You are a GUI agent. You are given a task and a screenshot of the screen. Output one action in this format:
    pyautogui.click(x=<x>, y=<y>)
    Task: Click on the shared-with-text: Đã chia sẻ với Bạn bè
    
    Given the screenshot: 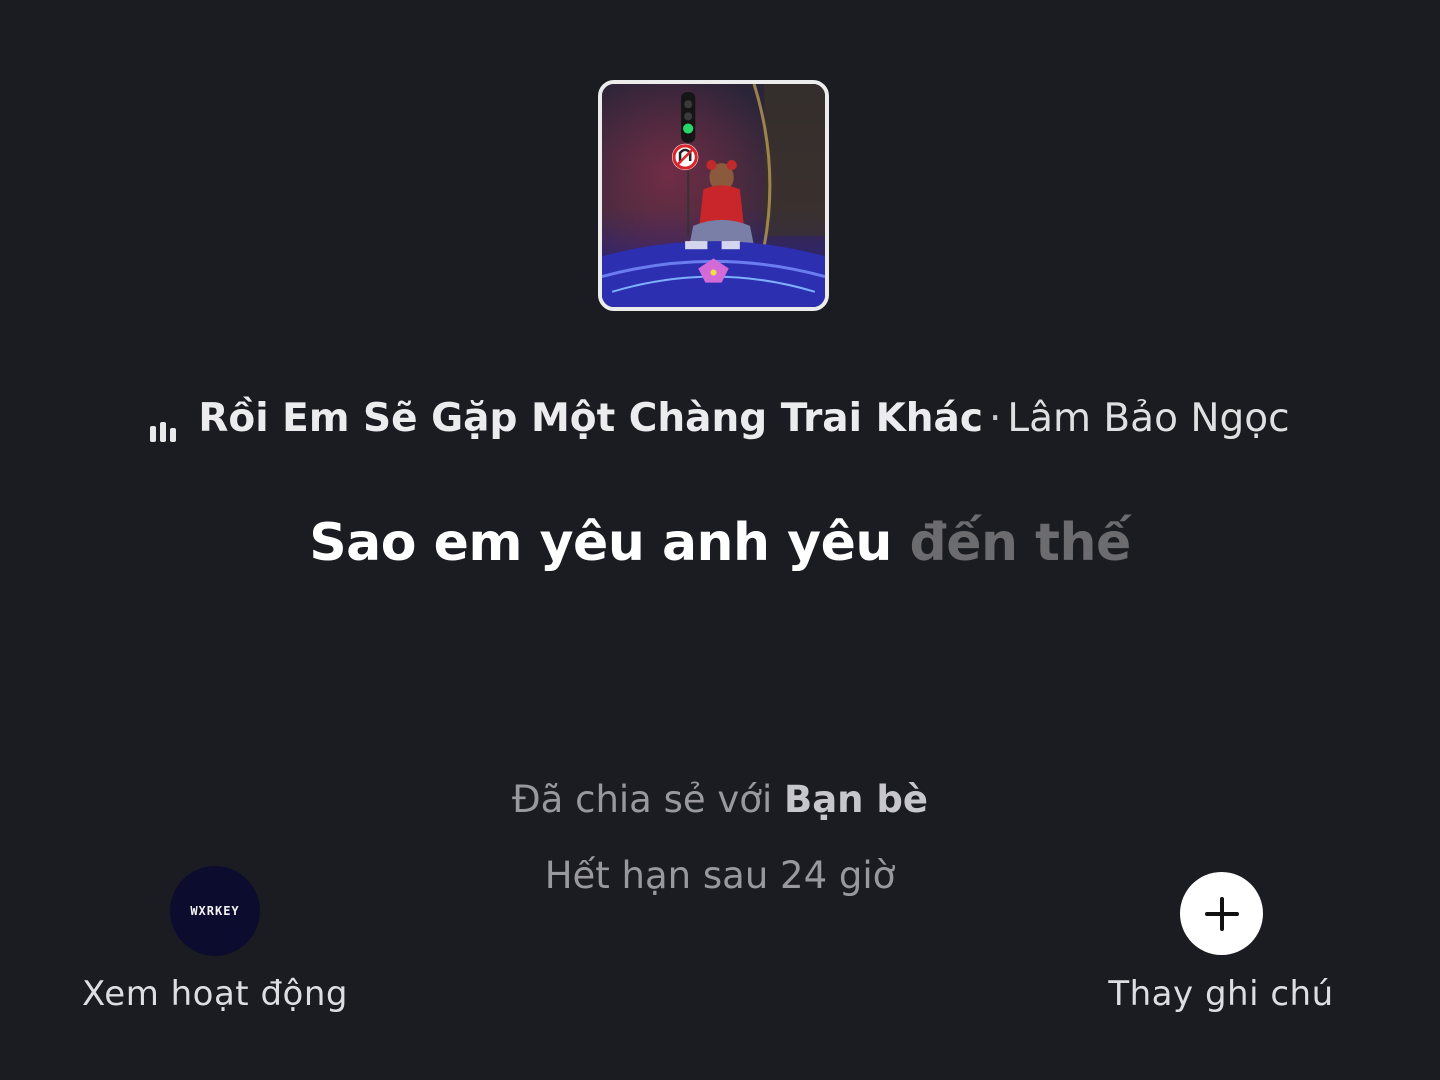 What is the action you would take?
    pyautogui.click(x=720, y=799)
    